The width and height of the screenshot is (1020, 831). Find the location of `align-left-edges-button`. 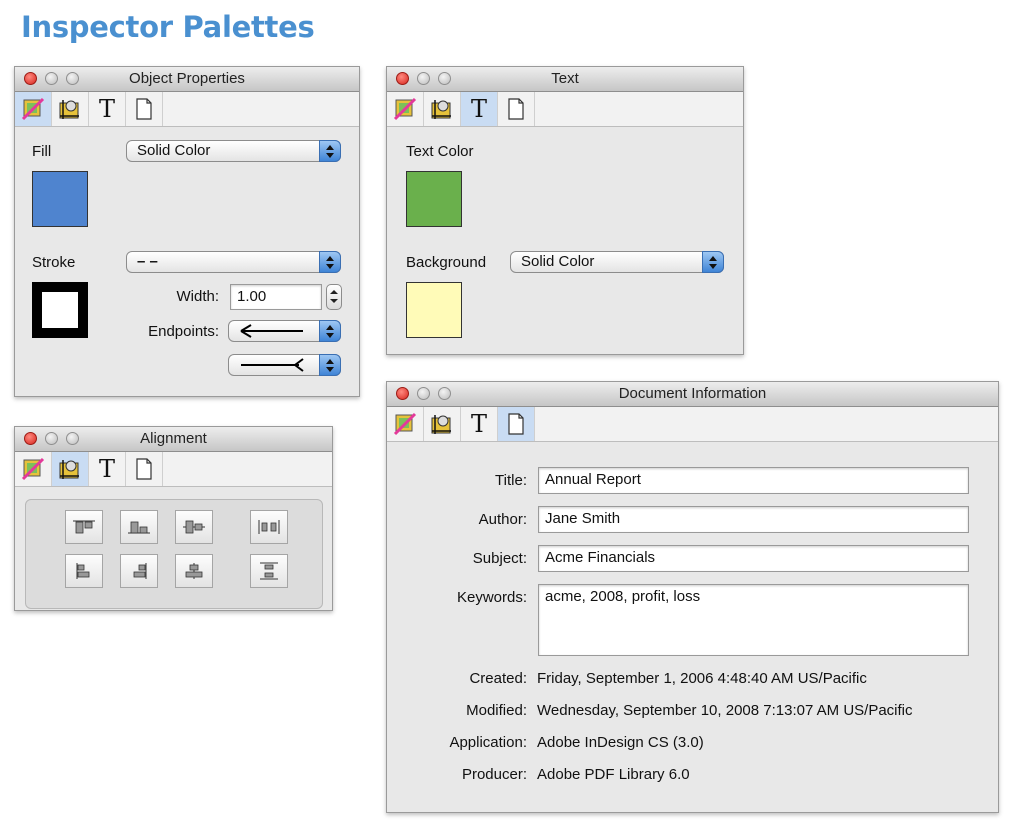

align-left-edges-button is located at coordinates (84, 571).